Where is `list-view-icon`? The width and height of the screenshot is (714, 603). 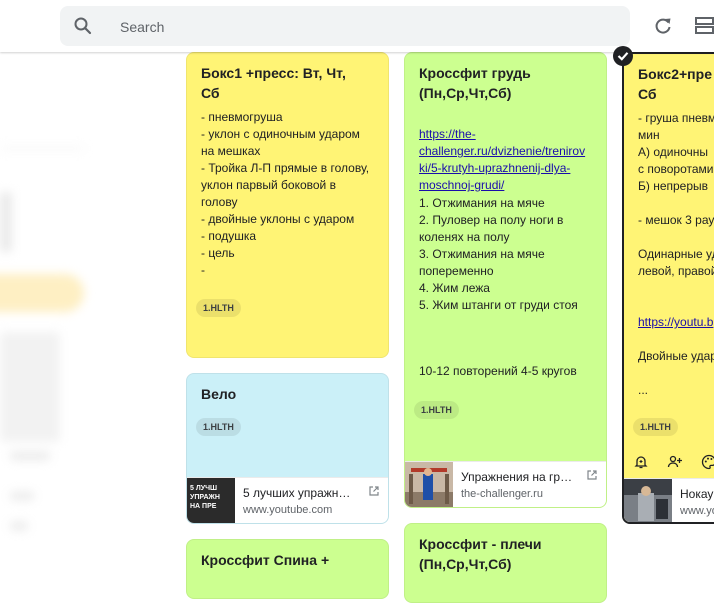
list-view-icon is located at coordinates (704, 26).